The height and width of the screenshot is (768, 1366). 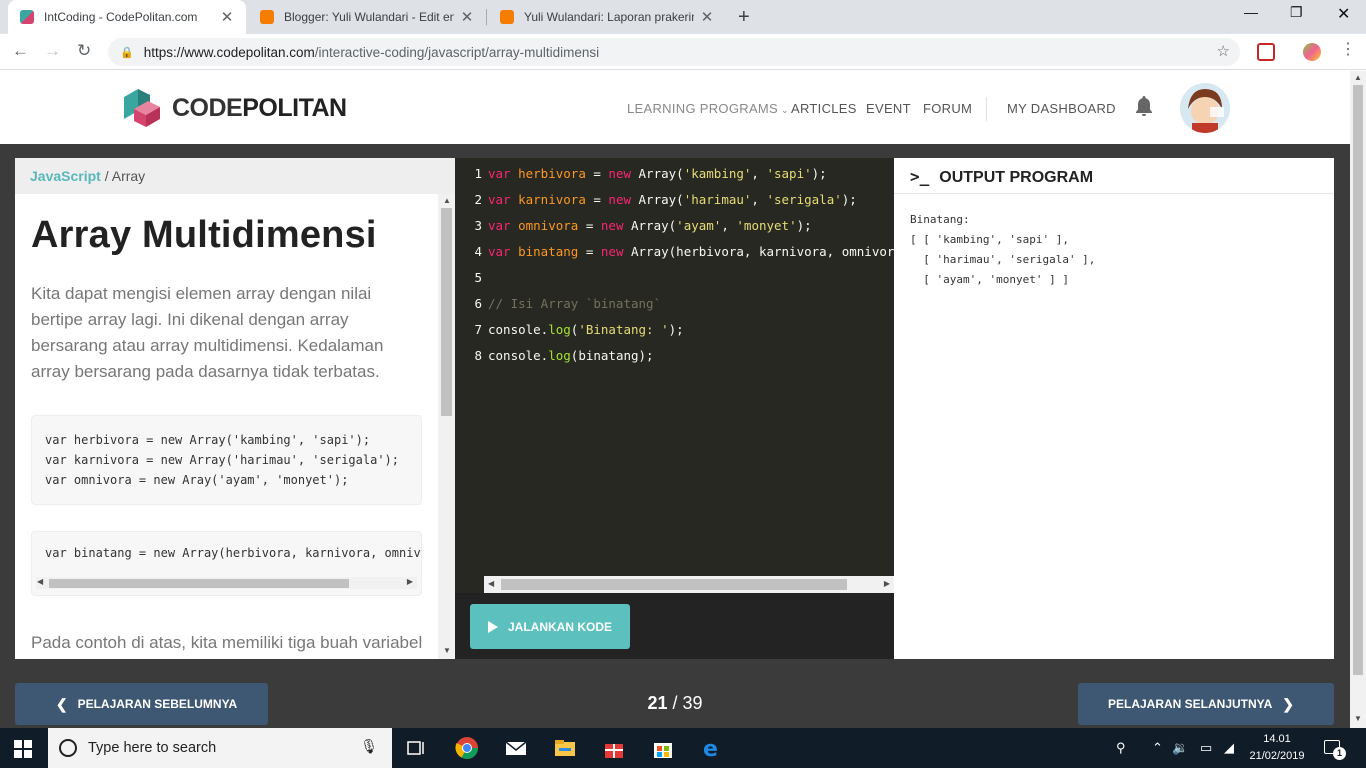 I want to click on user-avatar, so click(x=1205, y=108).